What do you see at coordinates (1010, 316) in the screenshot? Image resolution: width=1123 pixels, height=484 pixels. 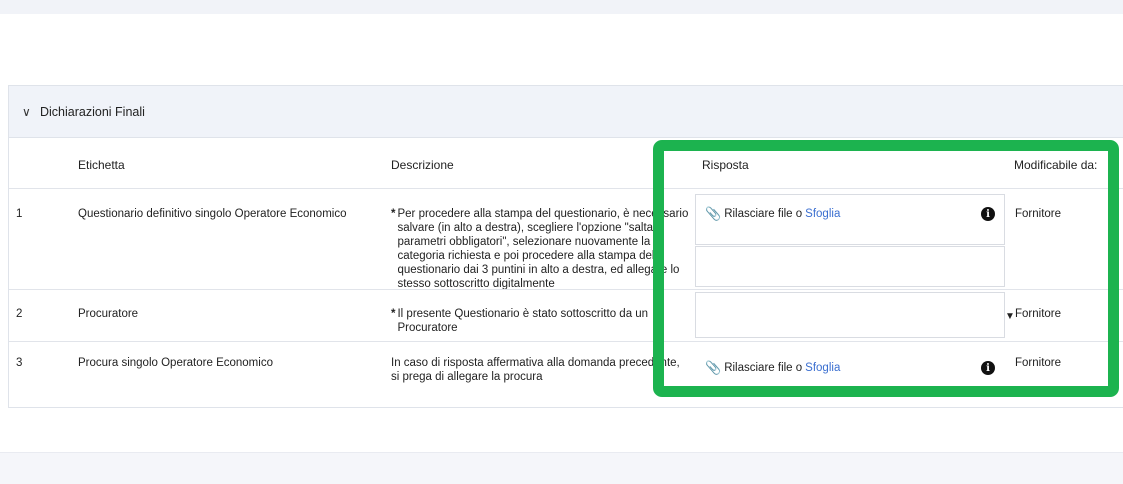 I see `caret-down-icon: ▼` at bounding box center [1010, 316].